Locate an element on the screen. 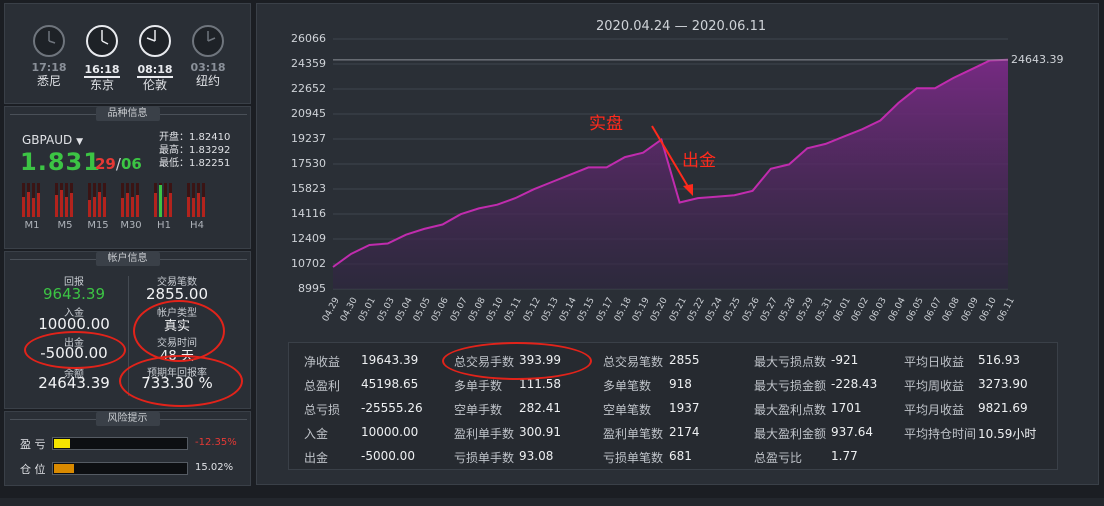 This screenshot has width=1104, height=506. clock-time: 16:18 is located at coordinates (102, 70).